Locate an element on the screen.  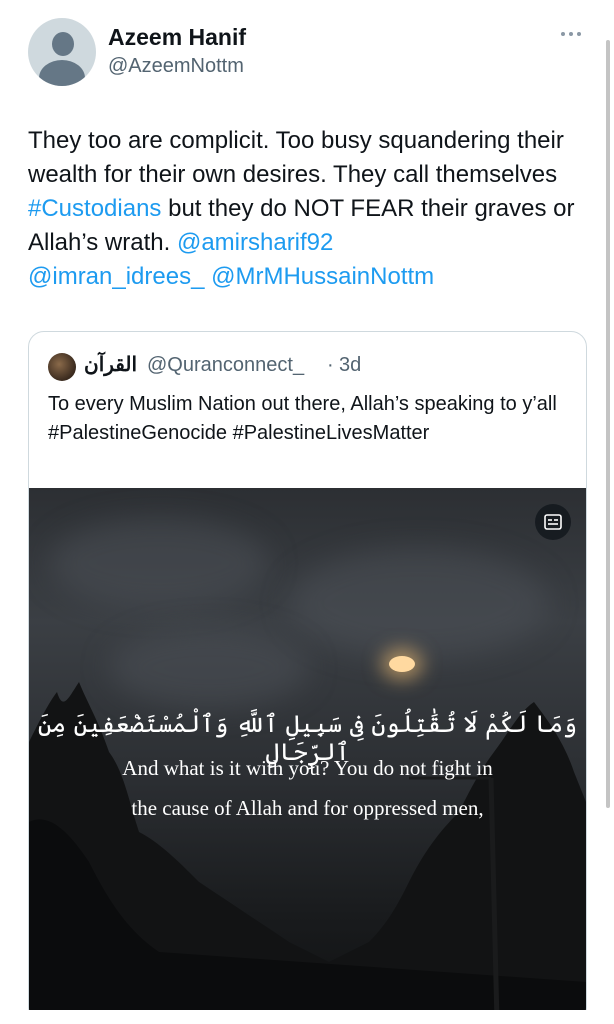
mention-mrmhussainnottm: @MrMHussainNottm is located at coordinates (322, 276).